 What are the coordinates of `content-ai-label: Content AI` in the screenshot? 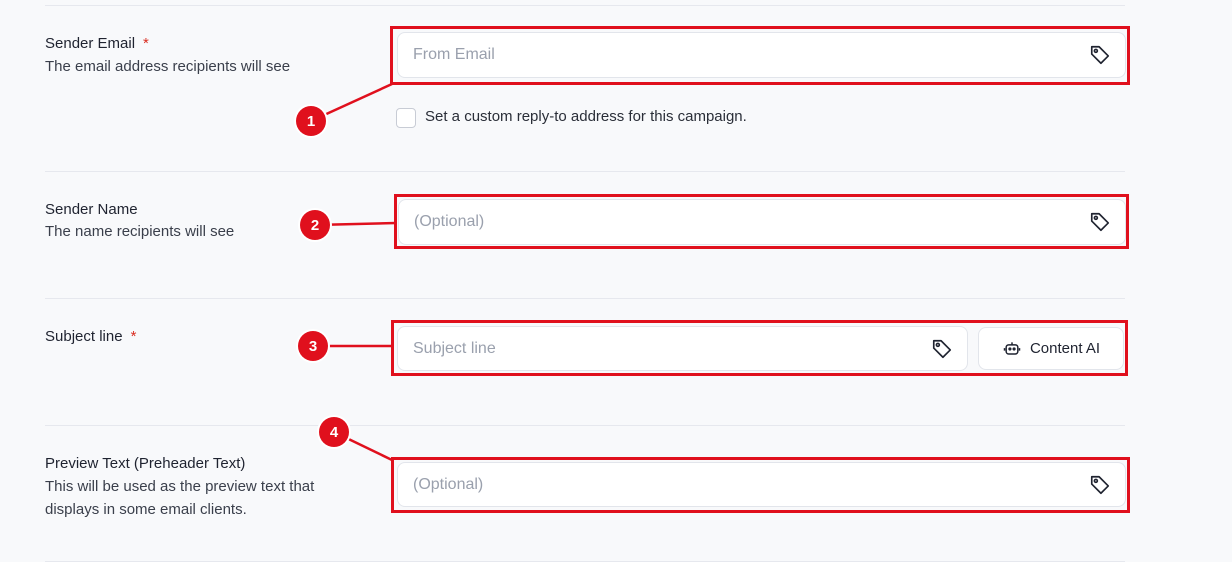 It's located at (1065, 348).